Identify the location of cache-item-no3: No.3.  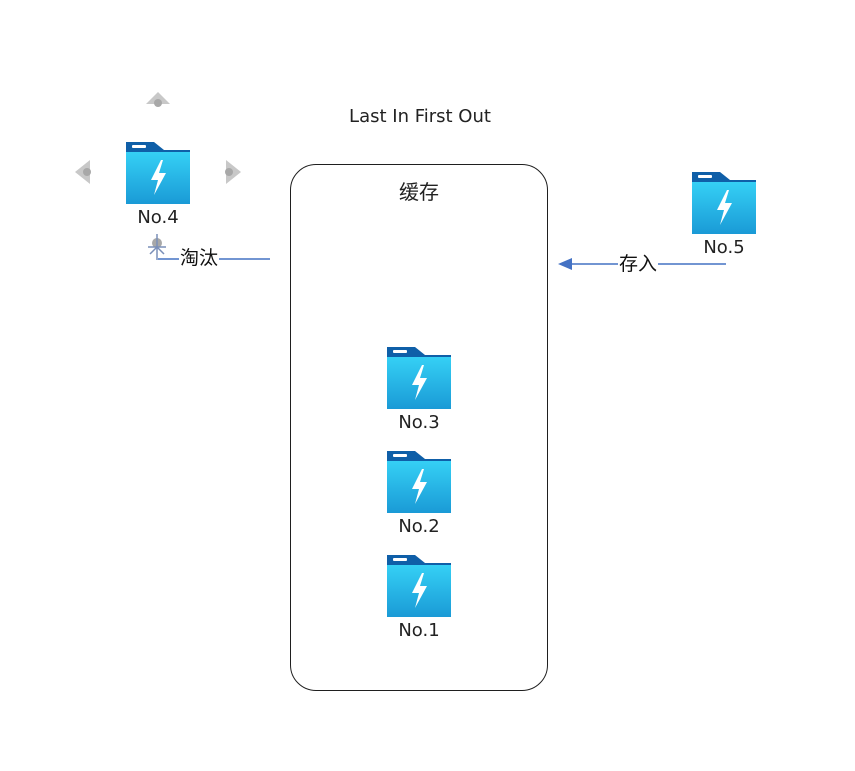
(419, 389).